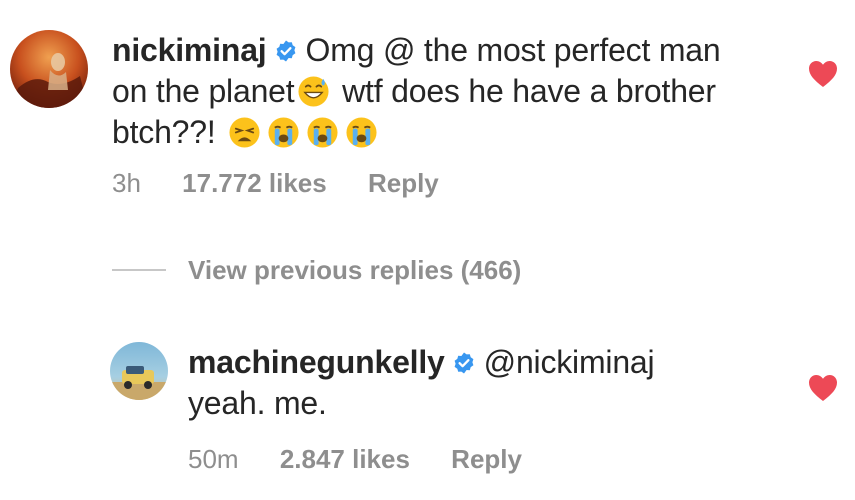  I want to click on reply-reply-button: Reply, so click(486, 459).